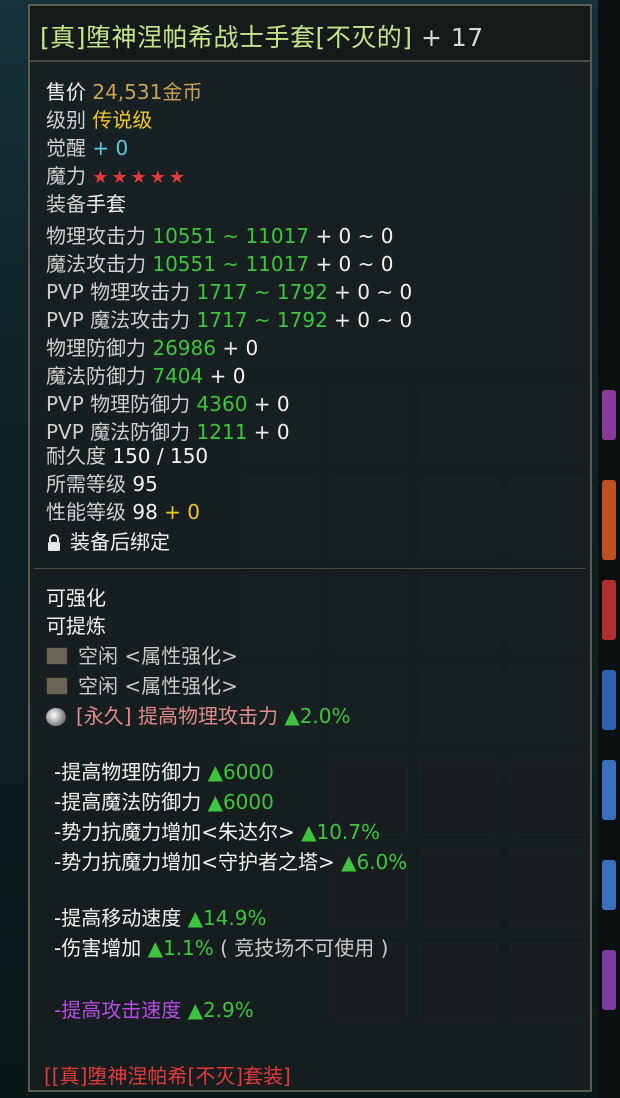 The image size is (620, 1098). I want to click on stat-row: 魔法防御力 7404 + 0, so click(145, 376).